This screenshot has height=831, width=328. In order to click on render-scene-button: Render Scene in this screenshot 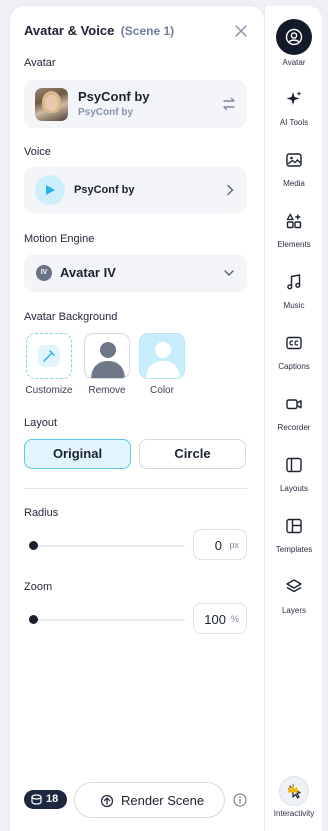, I will do `click(149, 800)`.